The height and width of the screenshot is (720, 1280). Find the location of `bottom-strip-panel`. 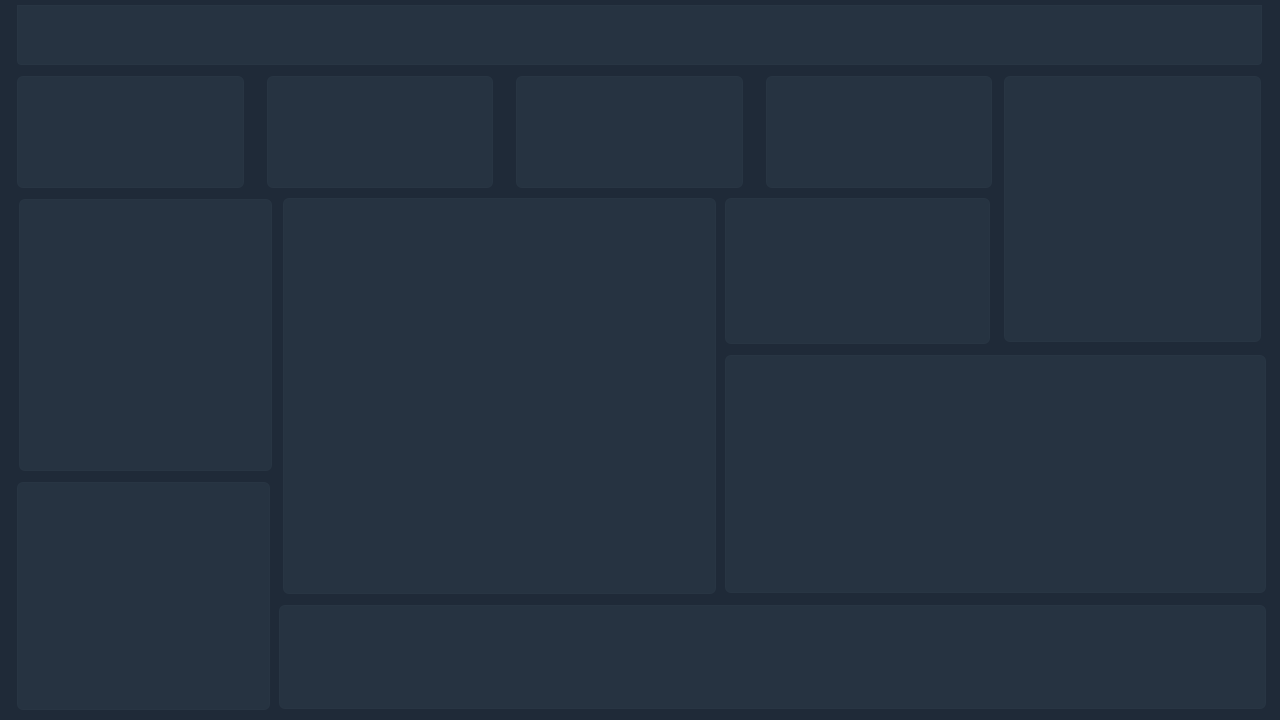

bottom-strip-panel is located at coordinates (772, 657).